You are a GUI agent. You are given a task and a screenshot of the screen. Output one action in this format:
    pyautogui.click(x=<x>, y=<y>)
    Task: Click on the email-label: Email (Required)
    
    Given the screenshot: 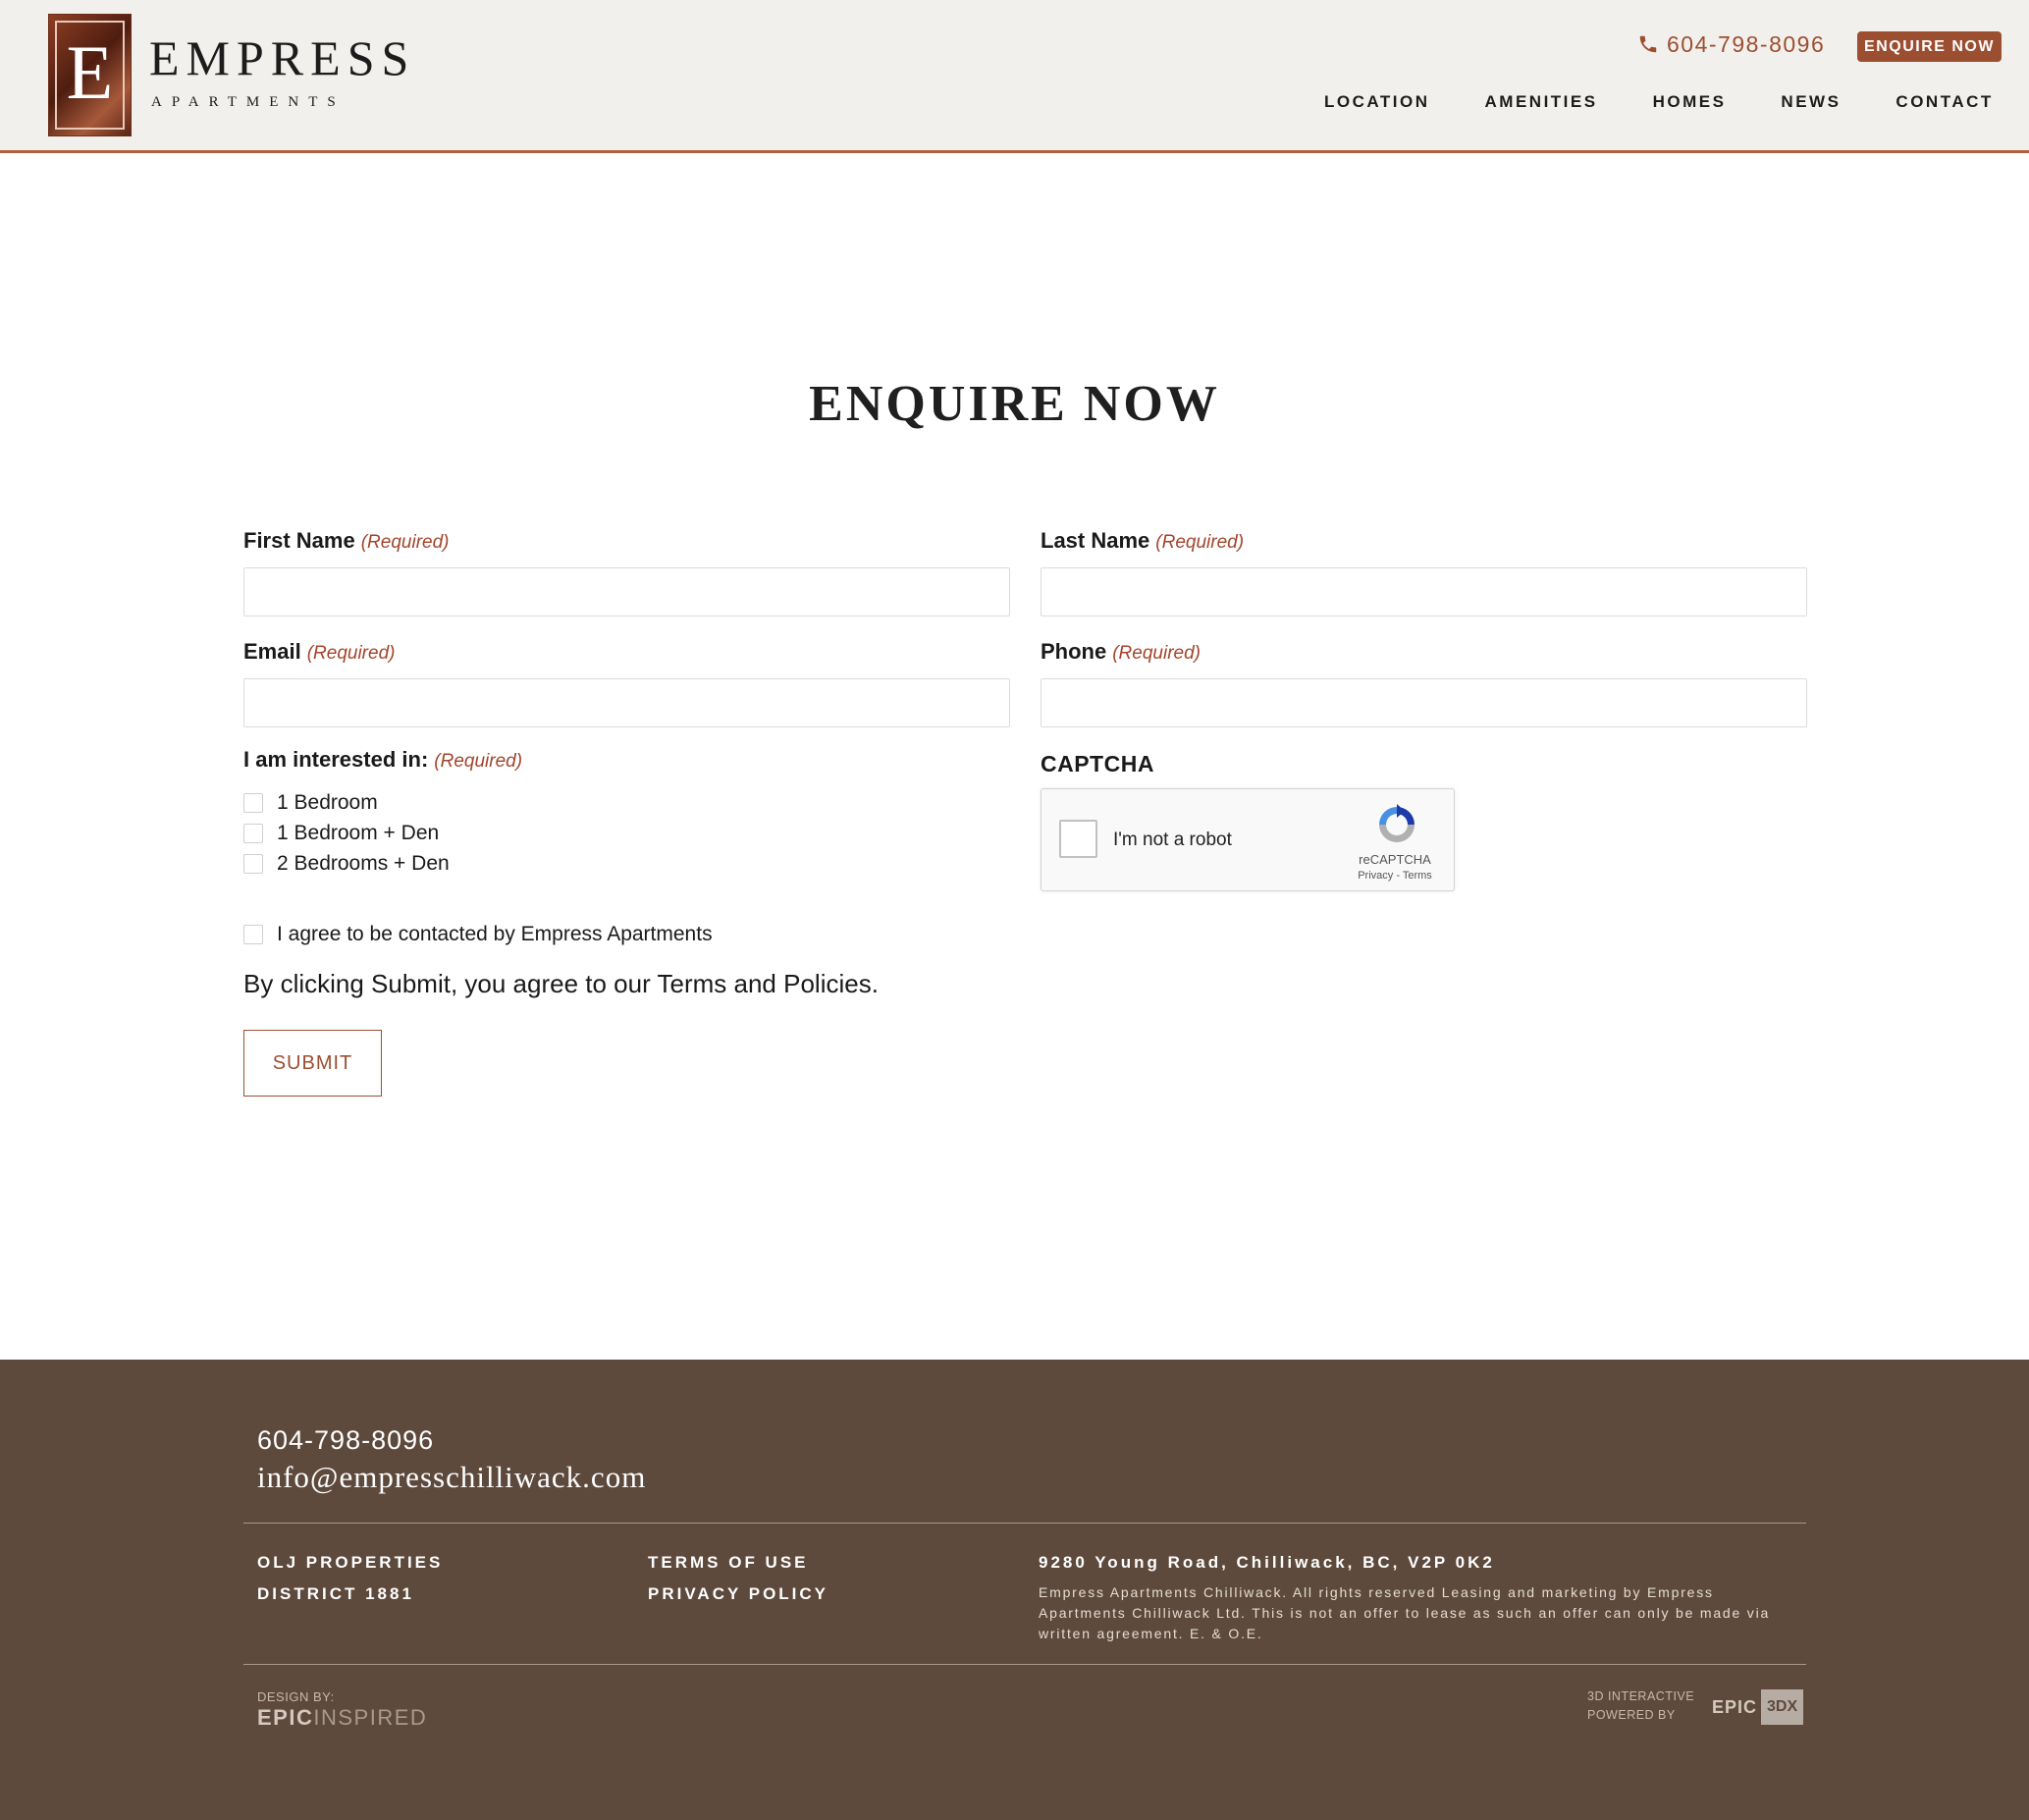 What is the action you would take?
    pyautogui.click(x=319, y=652)
    